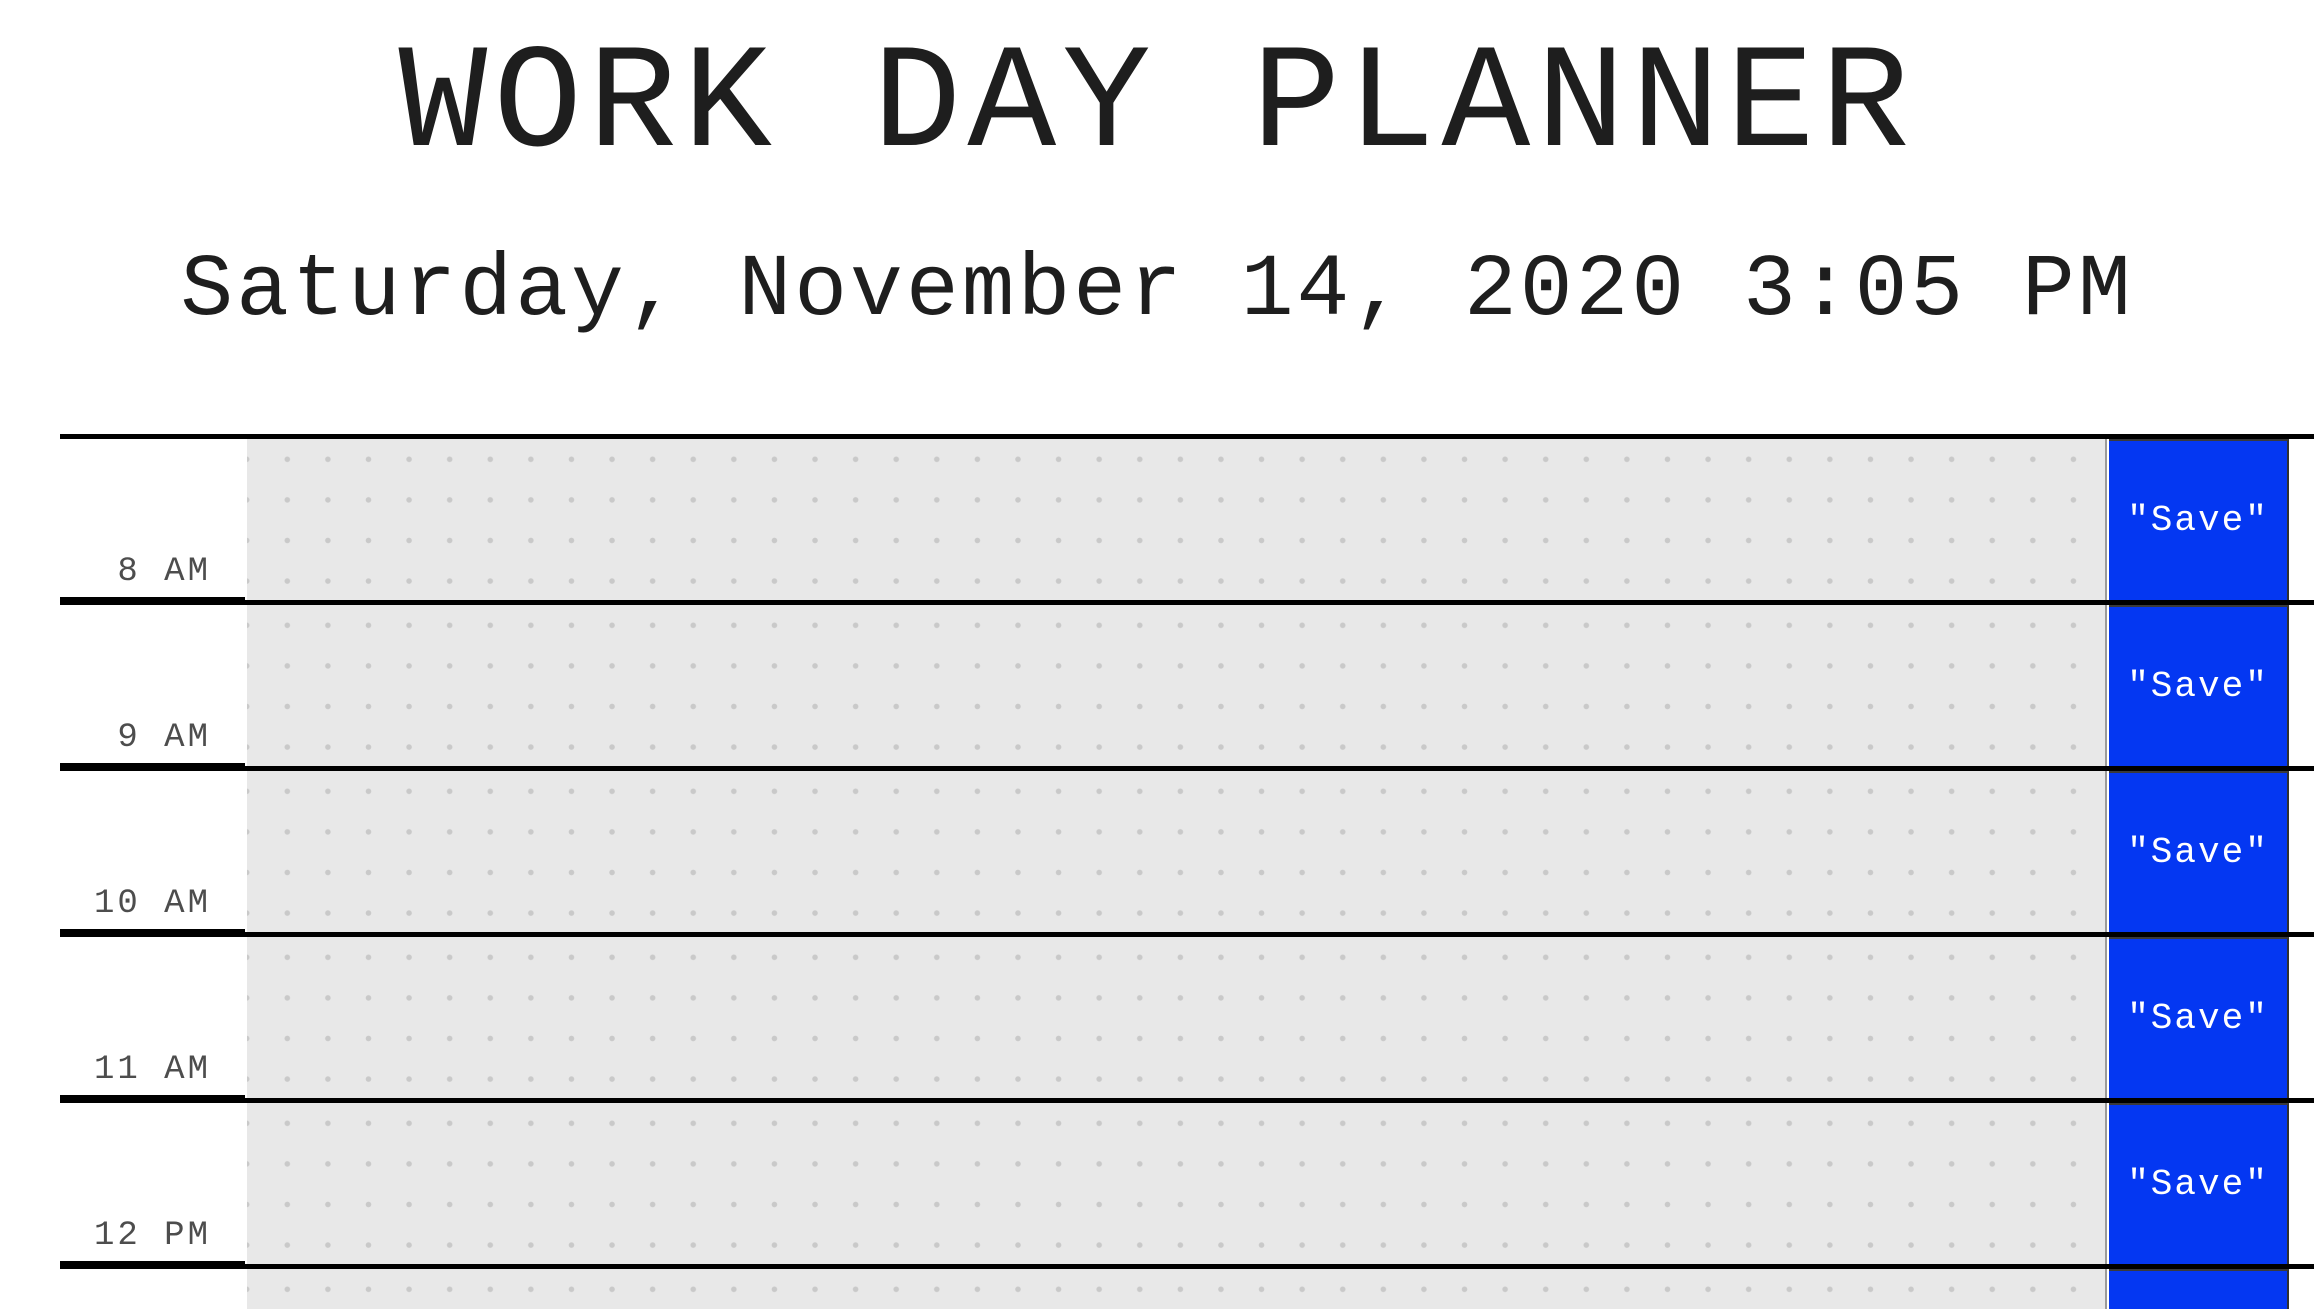  I want to click on time-block-row: 9 AM "Save", so click(1187, 685).